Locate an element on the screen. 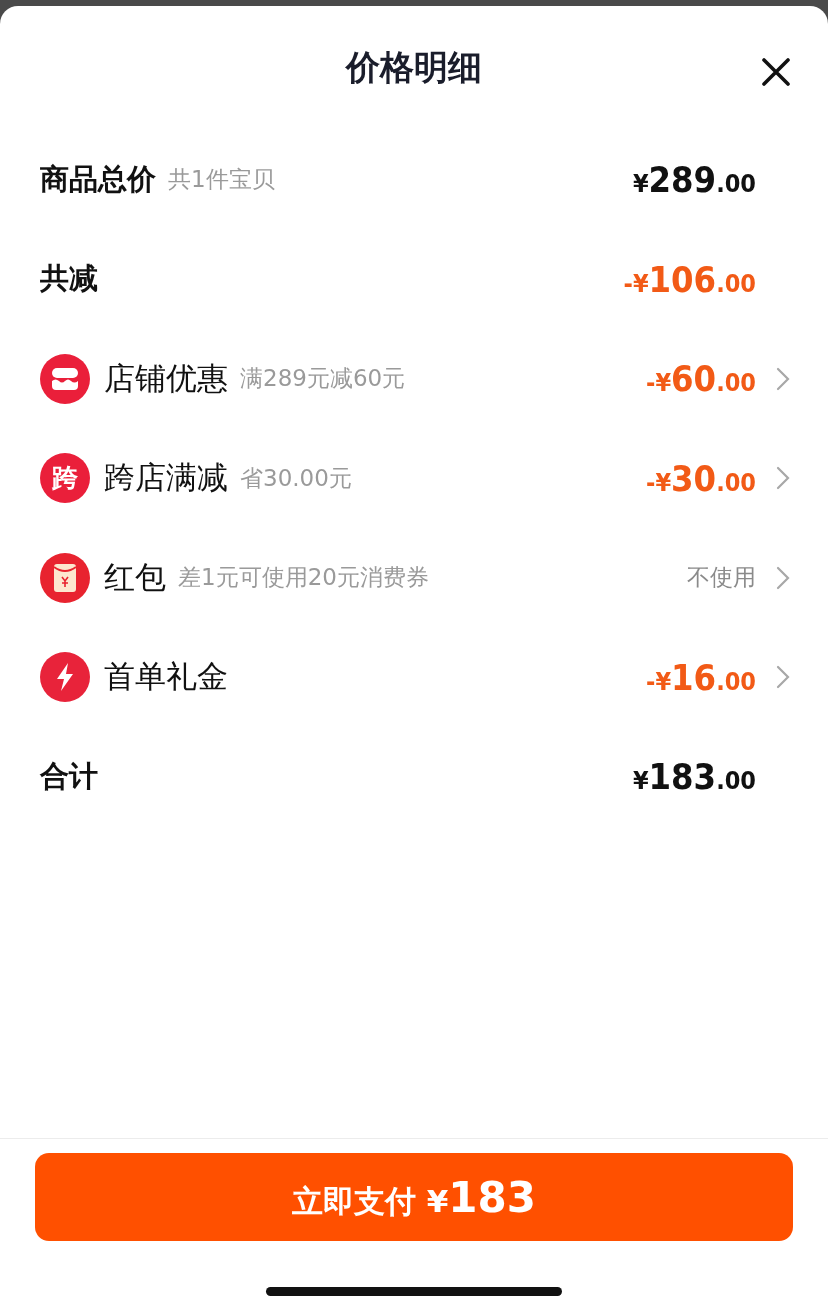 The width and height of the screenshot is (828, 1314). store-badge-icon: 跨 is located at coordinates (65, 478).